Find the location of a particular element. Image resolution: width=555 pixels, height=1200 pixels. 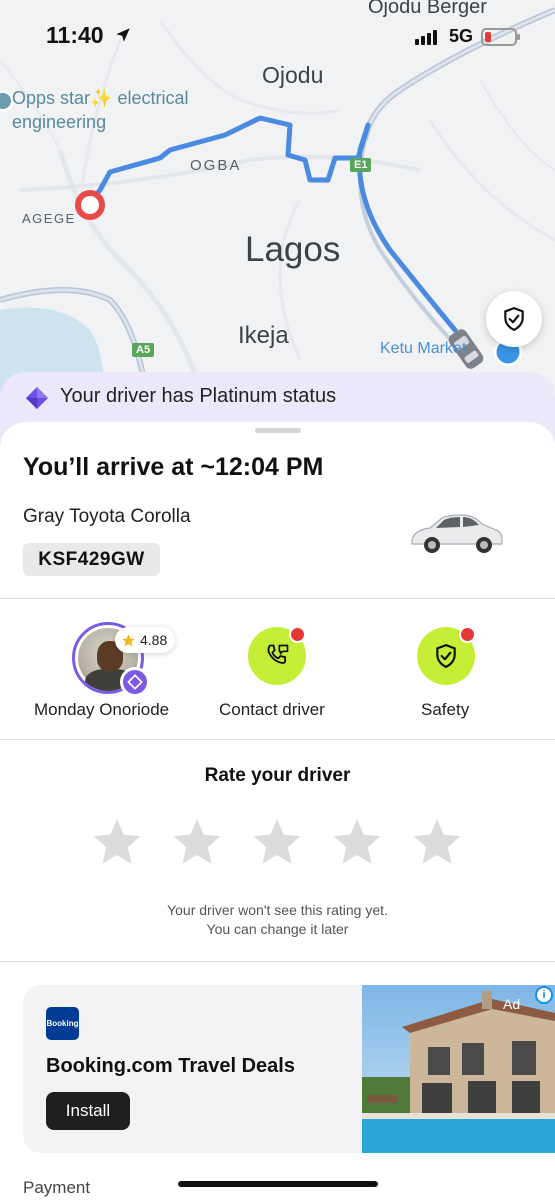

safety-label: Safety is located at coordinates (445, 710).